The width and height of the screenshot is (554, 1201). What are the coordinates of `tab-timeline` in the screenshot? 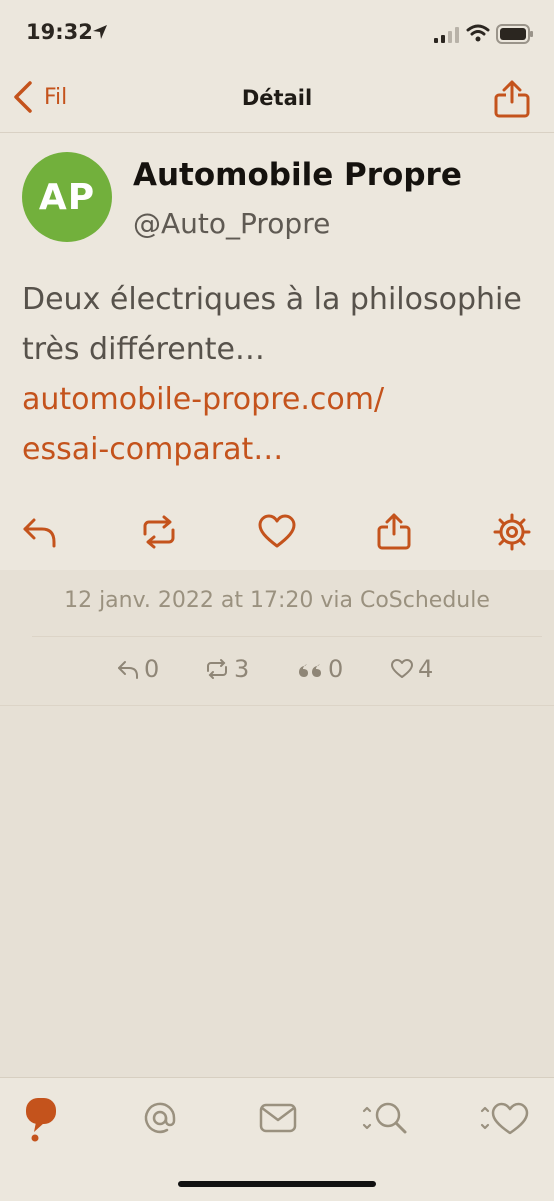 It's located at (42, 1118).